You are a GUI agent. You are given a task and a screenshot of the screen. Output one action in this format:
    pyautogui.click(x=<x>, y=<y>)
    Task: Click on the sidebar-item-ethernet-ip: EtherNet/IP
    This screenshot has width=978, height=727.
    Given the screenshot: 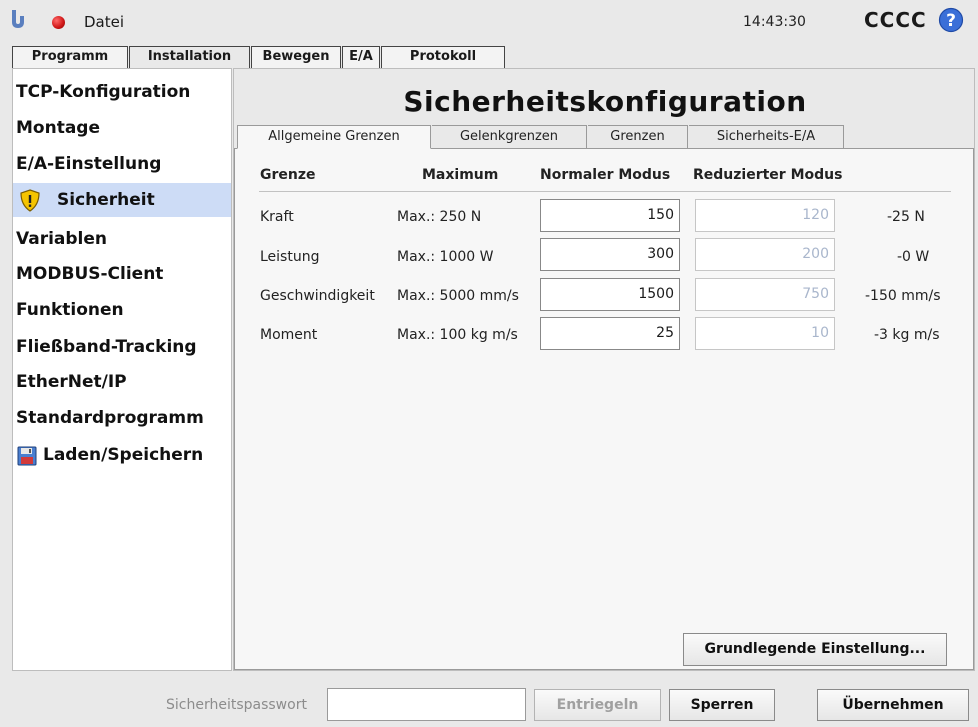 What is the action you would take?
    pyautogui.click(x=122, y=382)
    